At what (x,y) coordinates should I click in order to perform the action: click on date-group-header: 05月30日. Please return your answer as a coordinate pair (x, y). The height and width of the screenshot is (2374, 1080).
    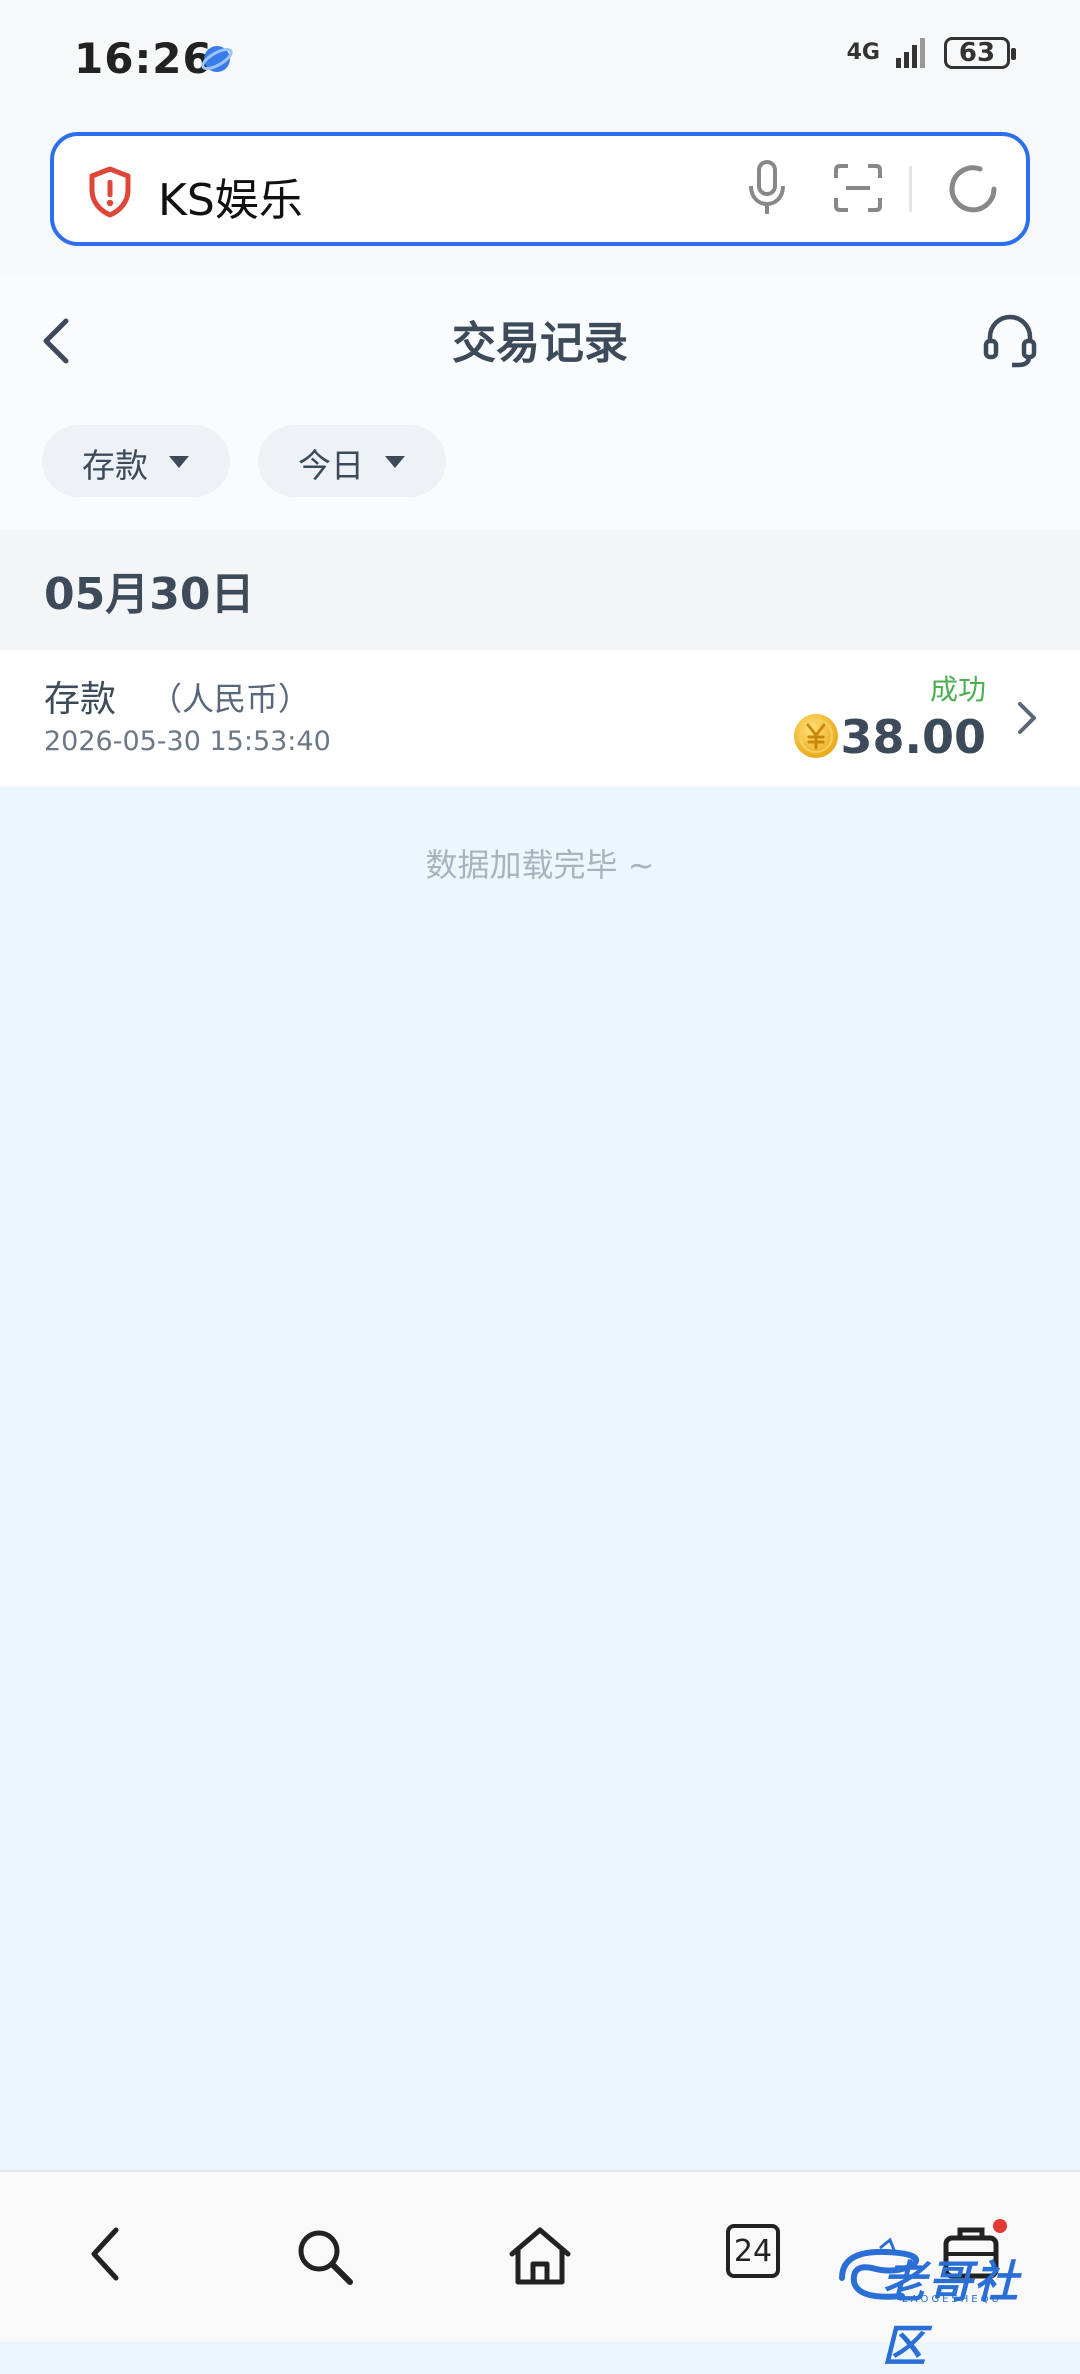
    Looking at the image, I should click on (540, 590).